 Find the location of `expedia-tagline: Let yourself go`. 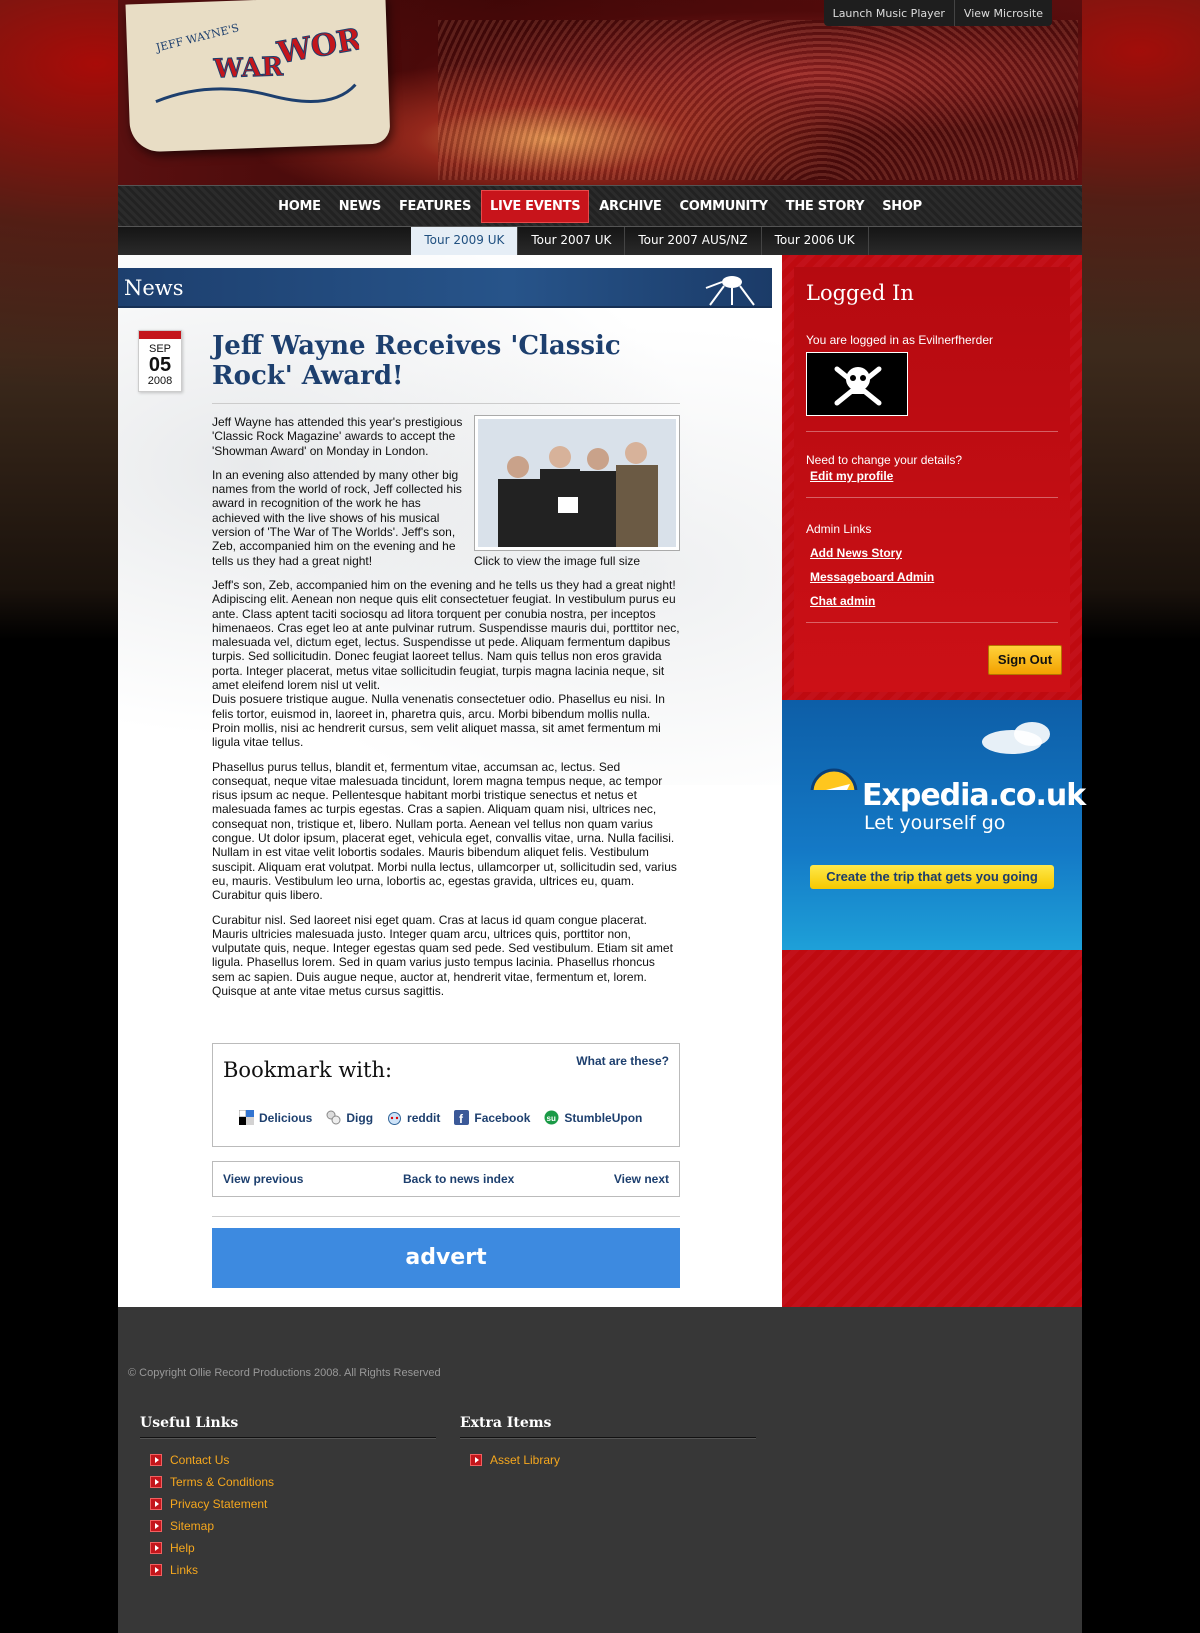

expedia-tagline: Let yourself go is located at coordinates (935, 823).